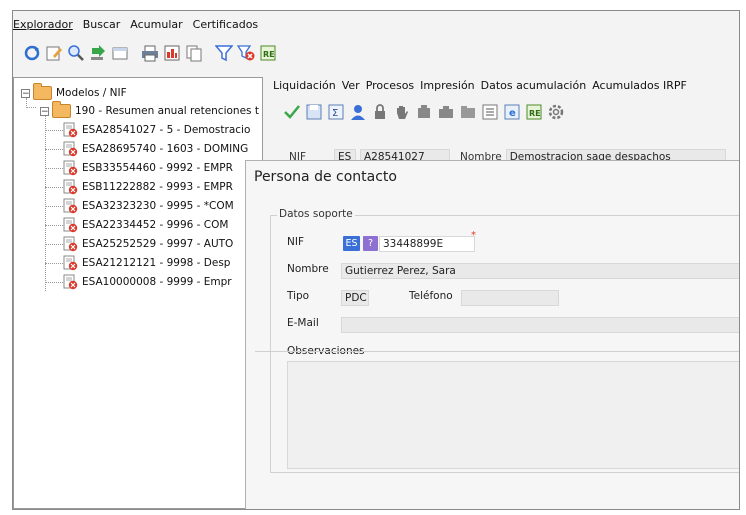 The height and width of the screenshot is (515, 746). Describe the element at coordinates (431, 296) in the screenshot. I see `telefono-label: Teléfono` at that location.